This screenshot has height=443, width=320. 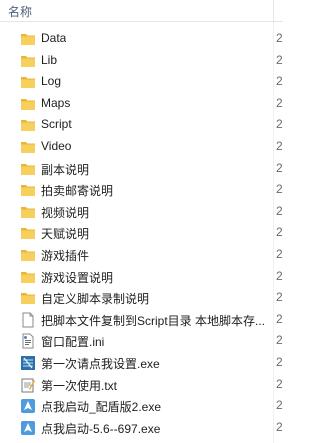 I want to click on file-row: 天赋说明 2, so click(x=141, y=233).